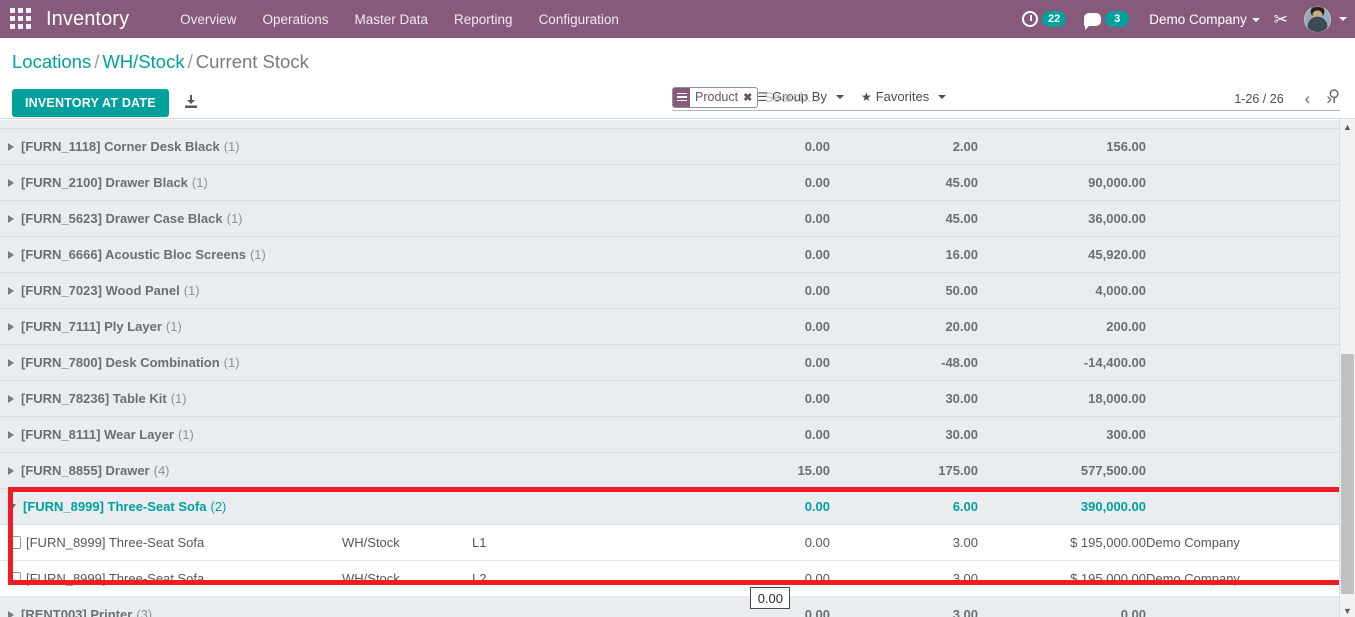  Describe the element at coordinates (120, 146) in the screenshot. I see `group-label: [FURN_1118] Corner Desk Black` at that location.